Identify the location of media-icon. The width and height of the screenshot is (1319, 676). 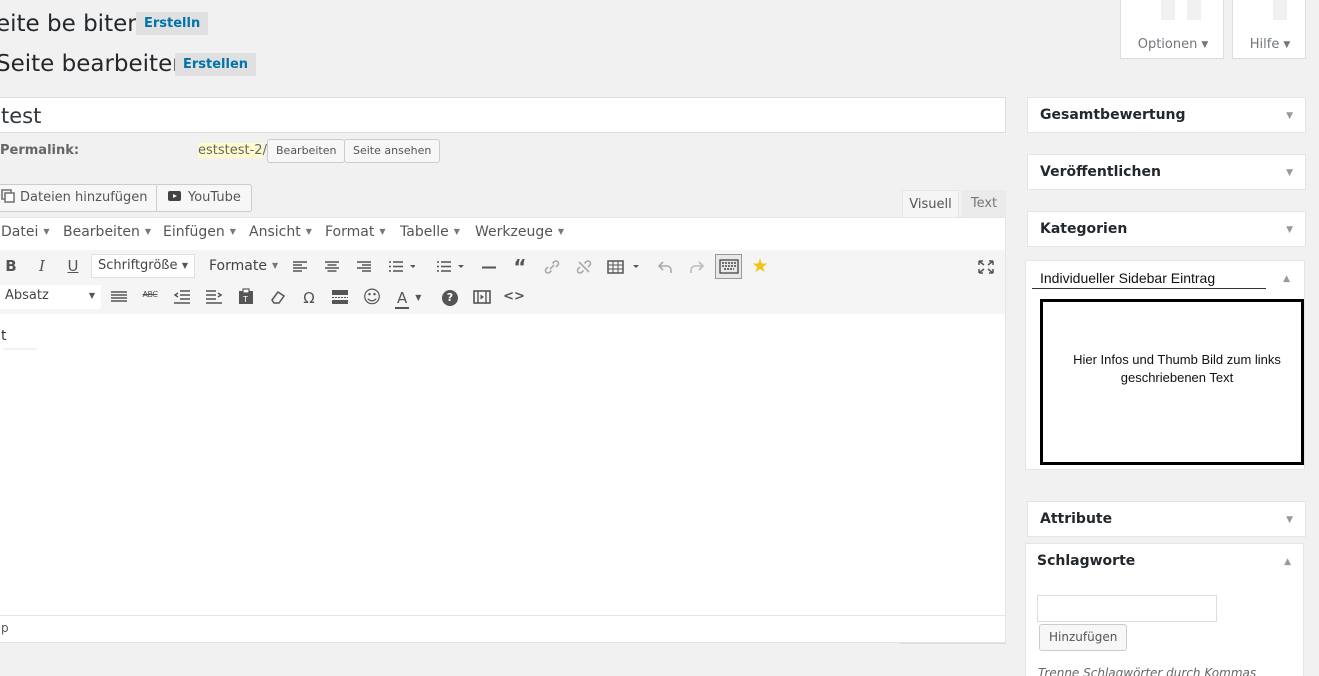
(8, 196).